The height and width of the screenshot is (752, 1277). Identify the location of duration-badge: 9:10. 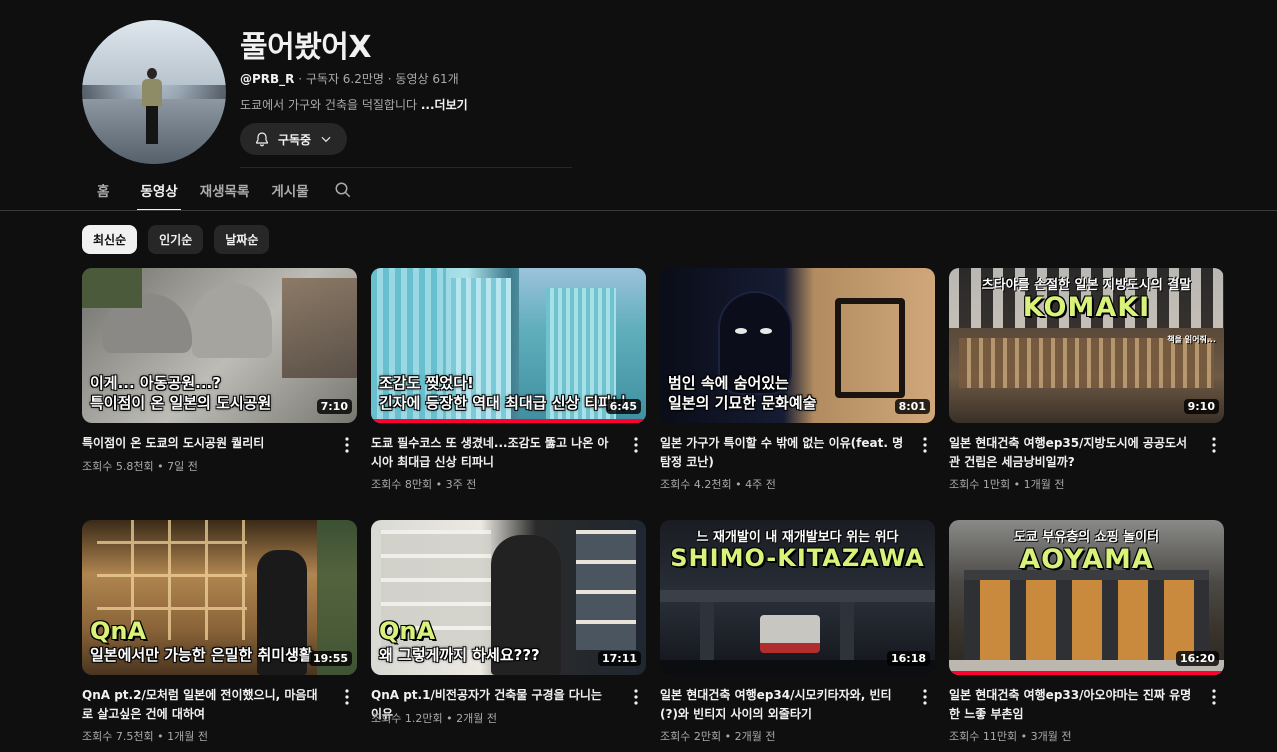
(1201, 406).